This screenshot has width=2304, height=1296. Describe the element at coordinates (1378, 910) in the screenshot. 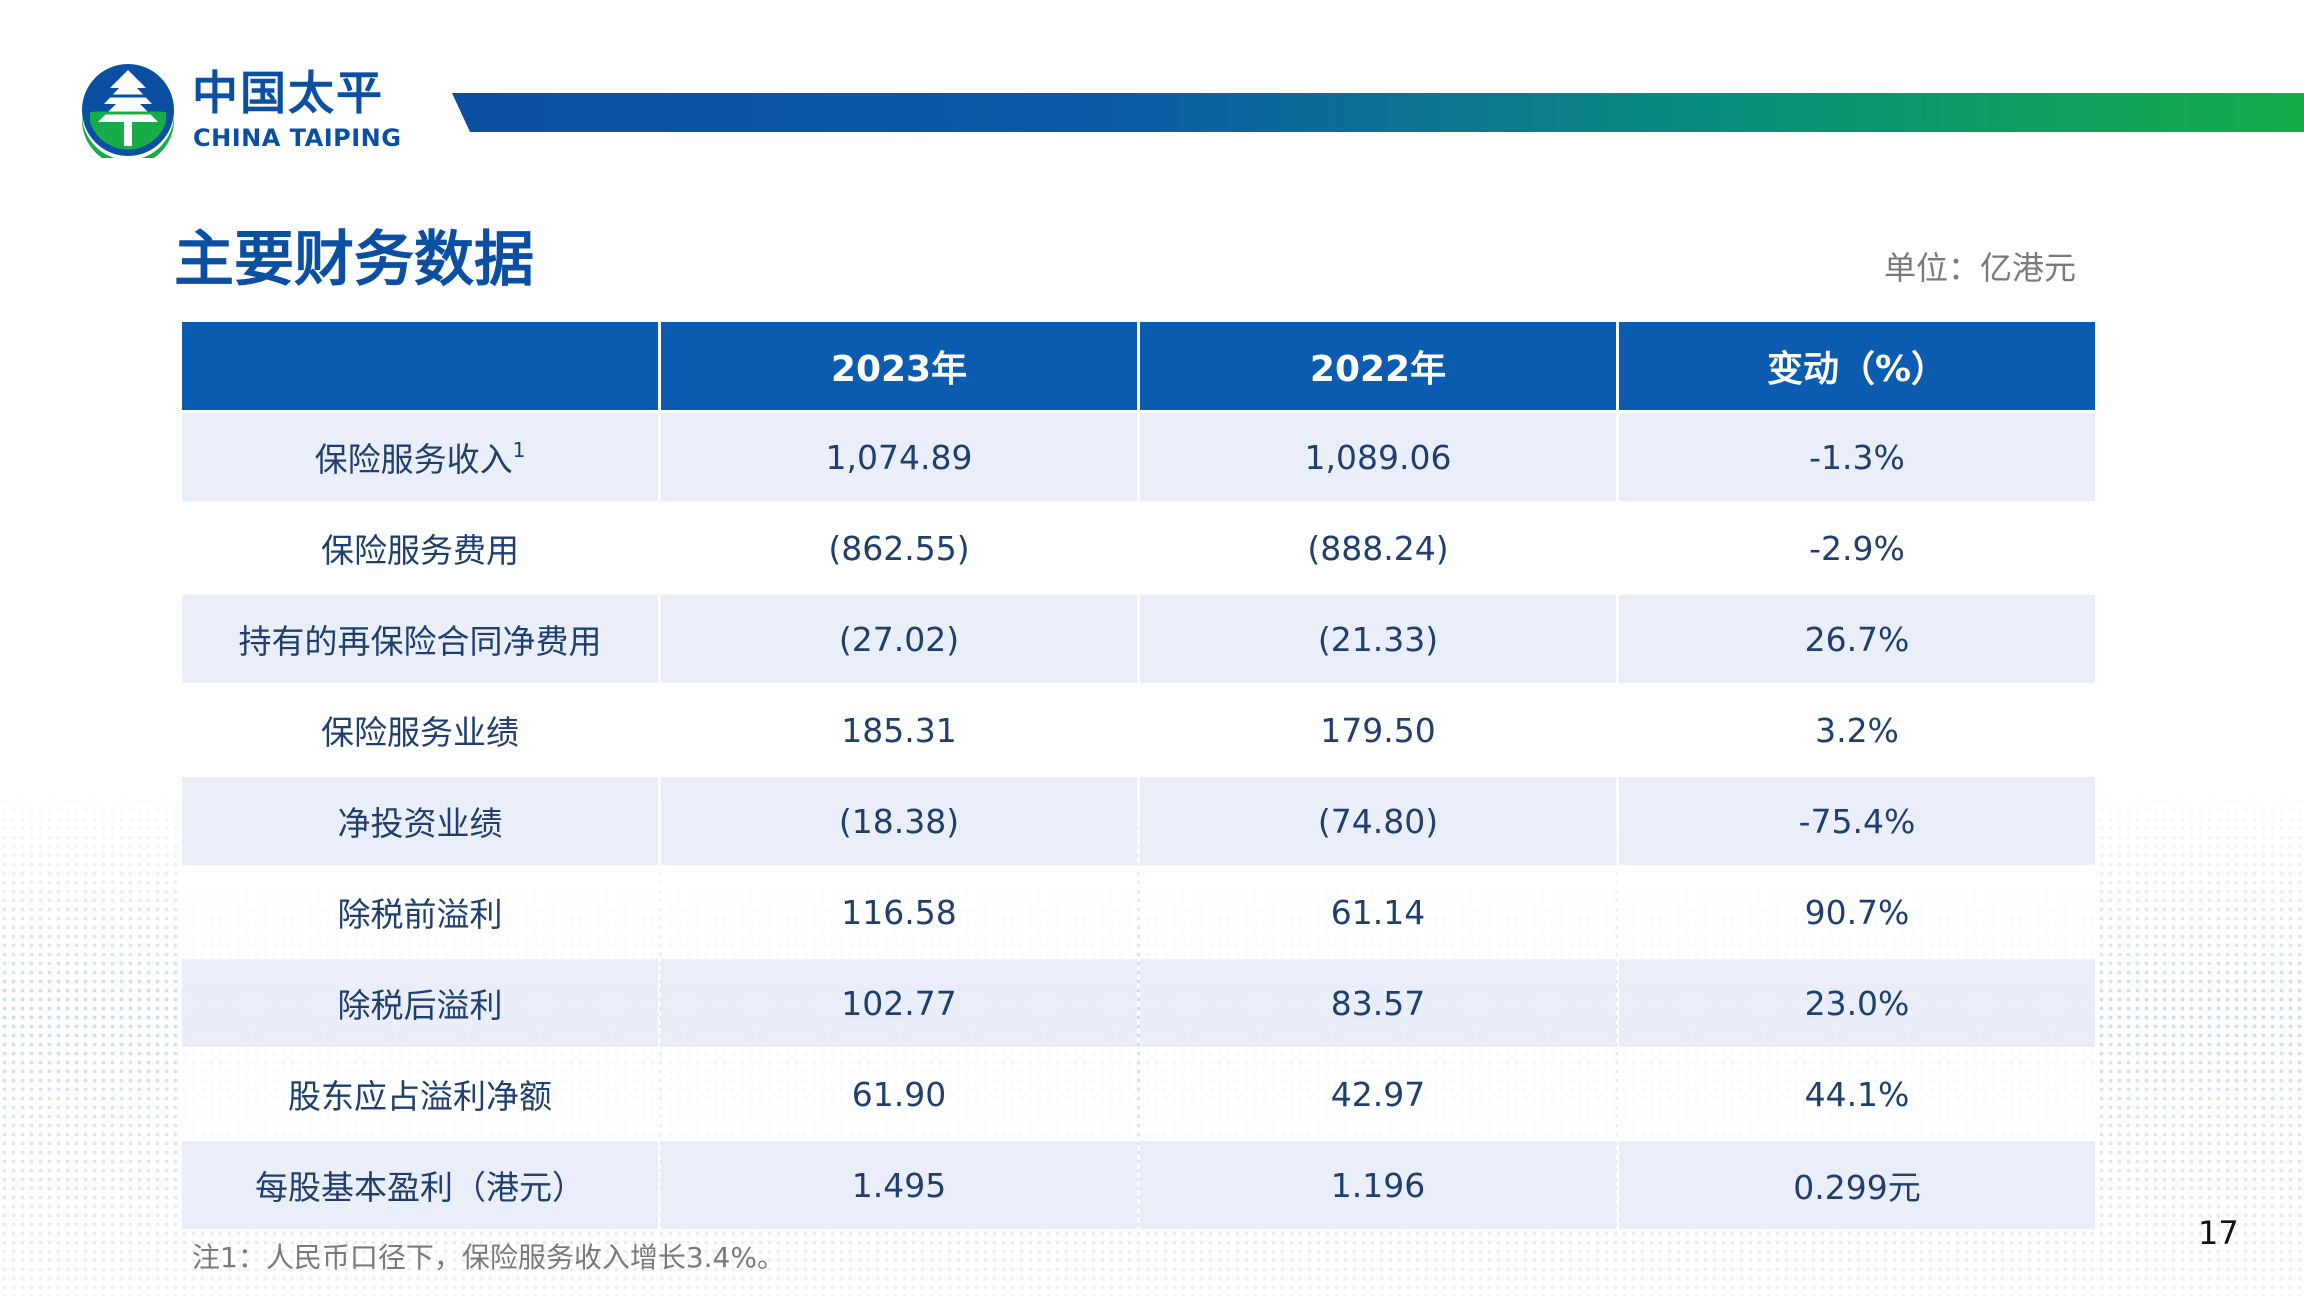

I see `value-2022: 61.14` at that location.